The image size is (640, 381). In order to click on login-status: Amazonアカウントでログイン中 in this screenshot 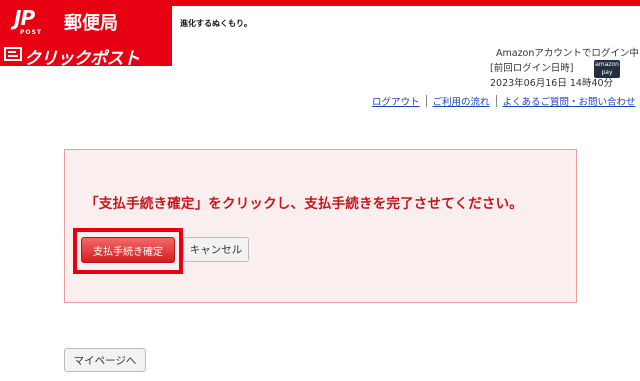, I will do `click(567, 53)`.